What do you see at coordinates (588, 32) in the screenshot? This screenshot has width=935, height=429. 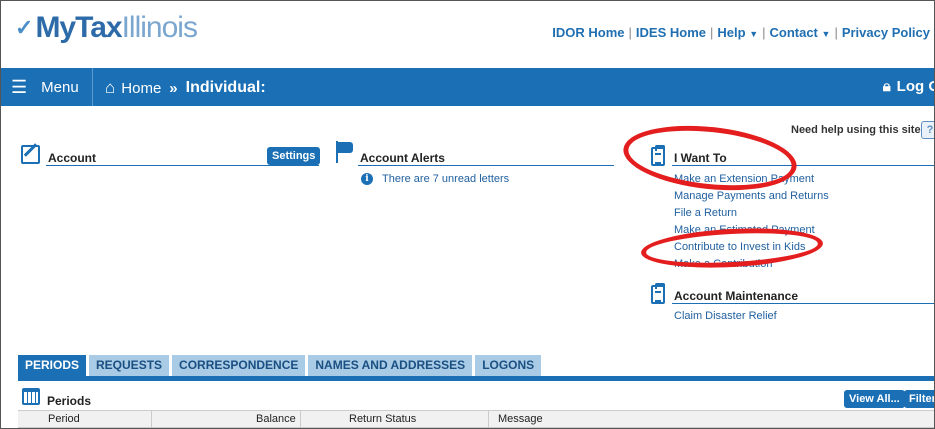 I see `link-idor-home: IDOR Home` at bounding box center [588, 32].